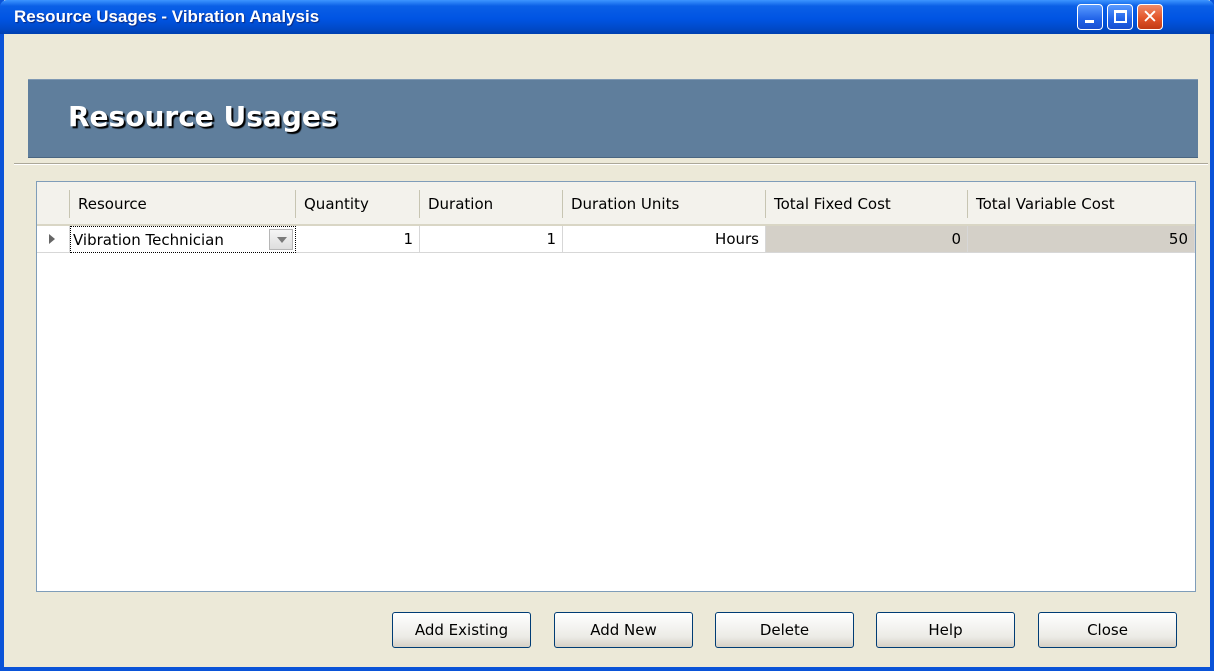  I want to click on column-header-quantity: Quantity, so click(358, 204).